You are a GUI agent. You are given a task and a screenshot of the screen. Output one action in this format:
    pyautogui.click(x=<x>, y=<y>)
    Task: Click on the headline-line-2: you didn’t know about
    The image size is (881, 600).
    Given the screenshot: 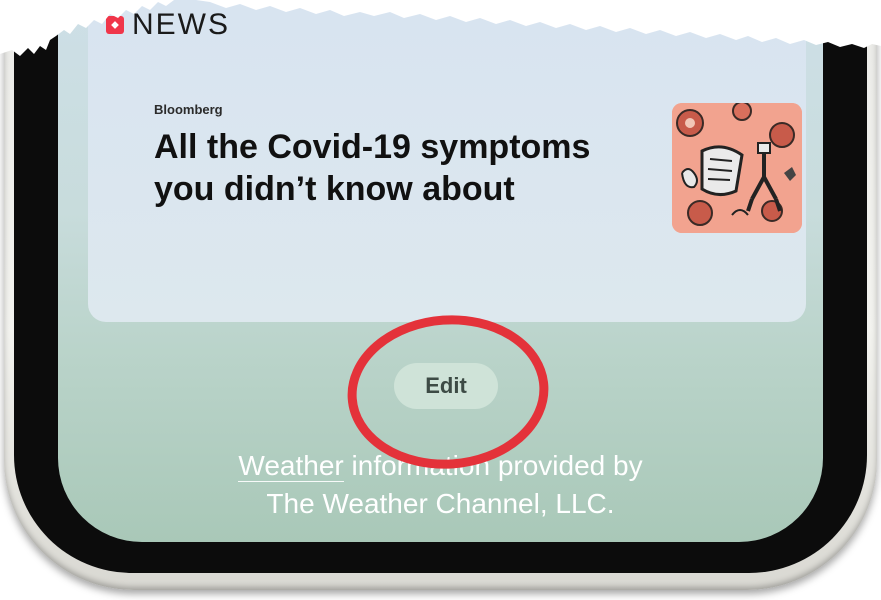 What is the action you would take?
    pyautogui.click(x=334, y=189)
    